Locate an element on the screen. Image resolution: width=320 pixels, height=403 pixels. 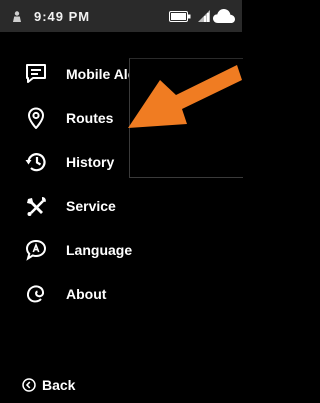
menu-item-label: Service is located at coordinates (91, 206).